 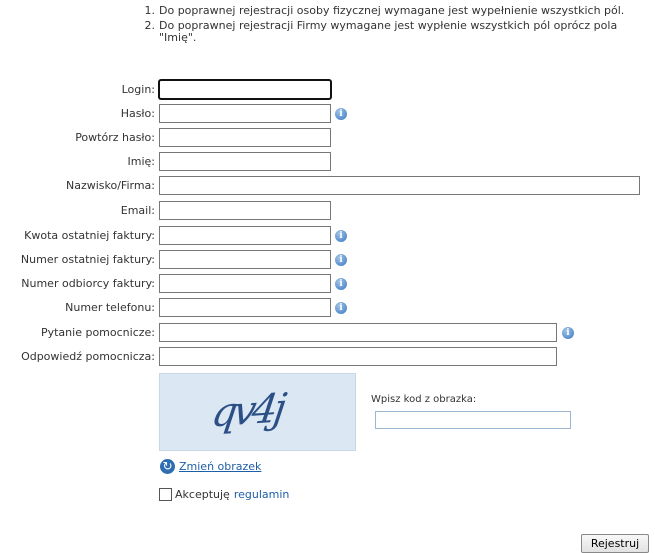 I want to click on login-label-wrap: Login:, so click(x=77, y=89).